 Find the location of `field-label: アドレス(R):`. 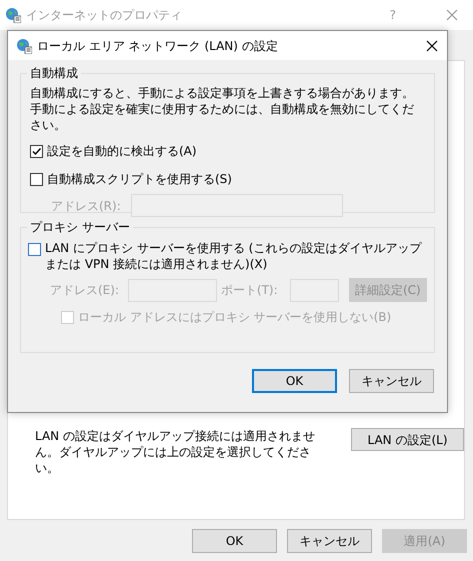

field-label: アドレス(R): is located at coordinates (86, 206).